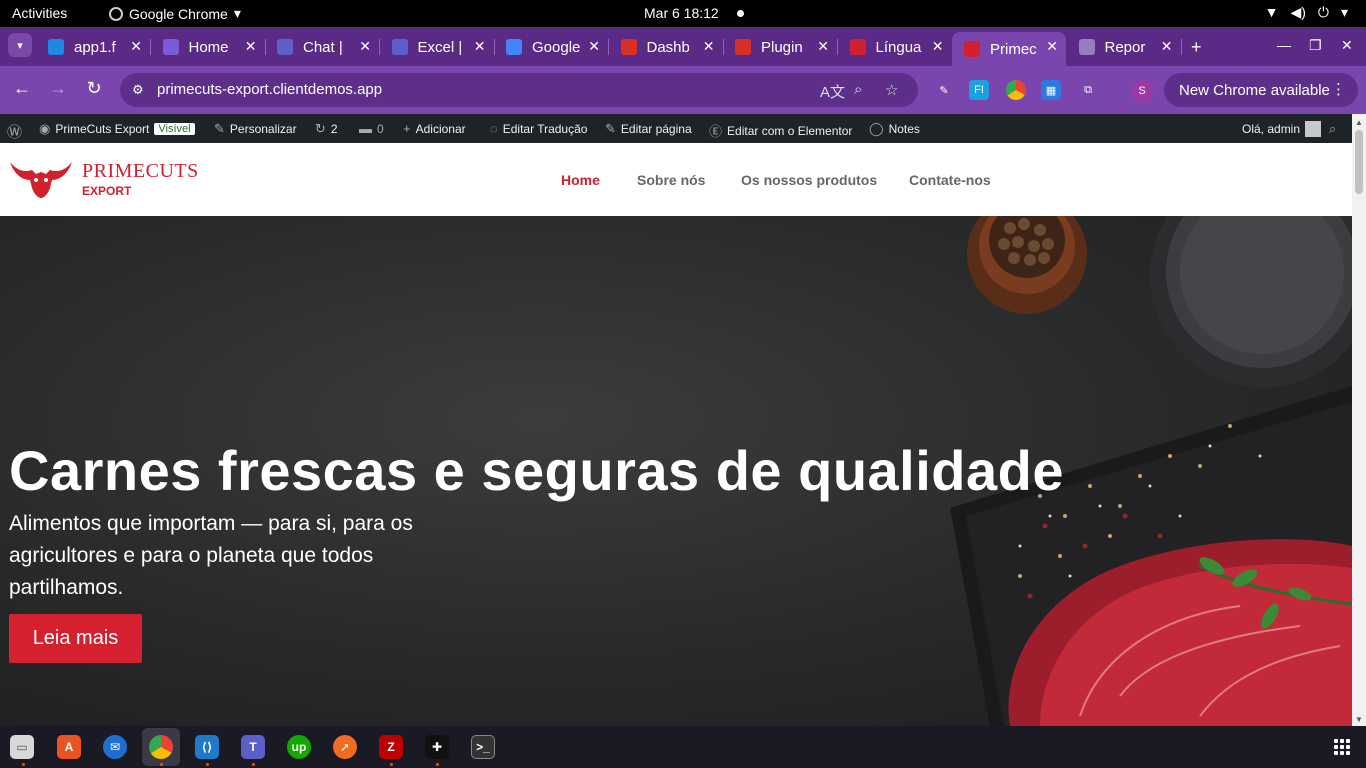 This screenshot has height=768, width=1366. I want to click on nav-home: Home, so click(580, 180).